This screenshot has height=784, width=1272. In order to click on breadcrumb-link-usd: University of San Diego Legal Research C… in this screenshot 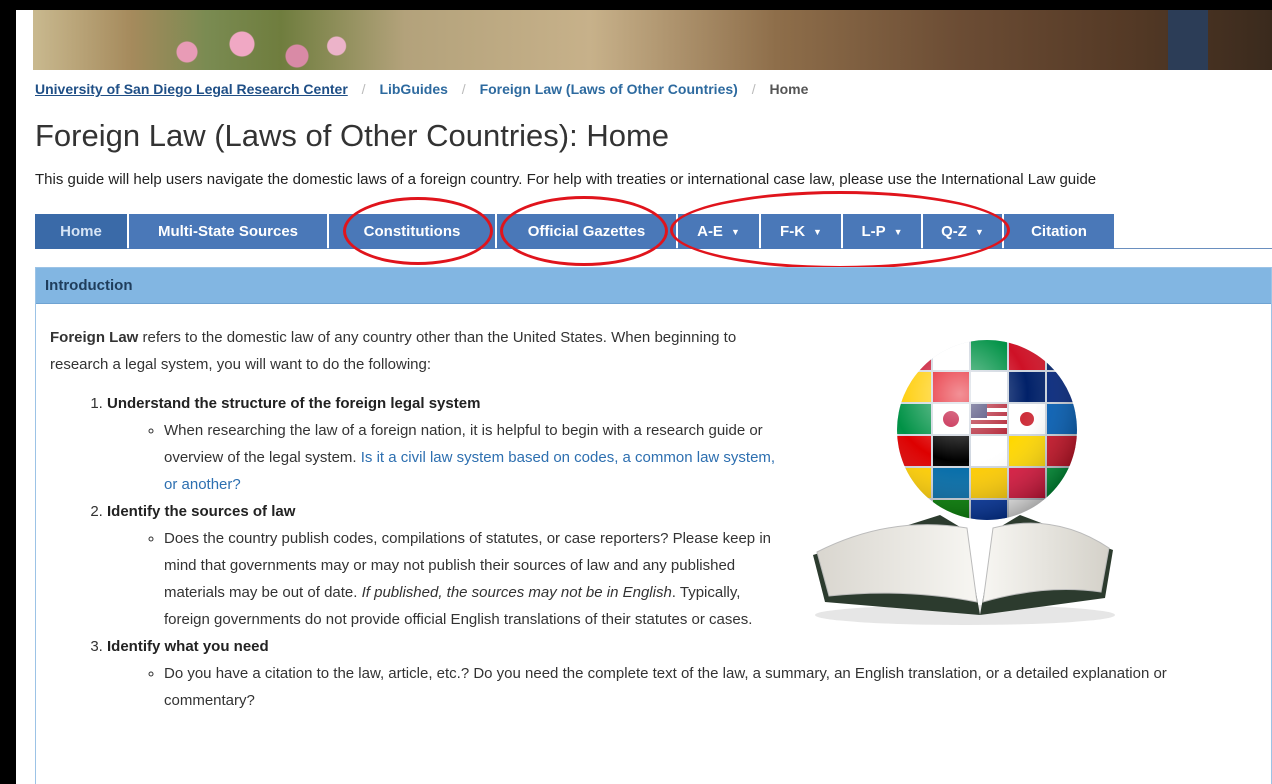, I will do `click(191, 89)`.